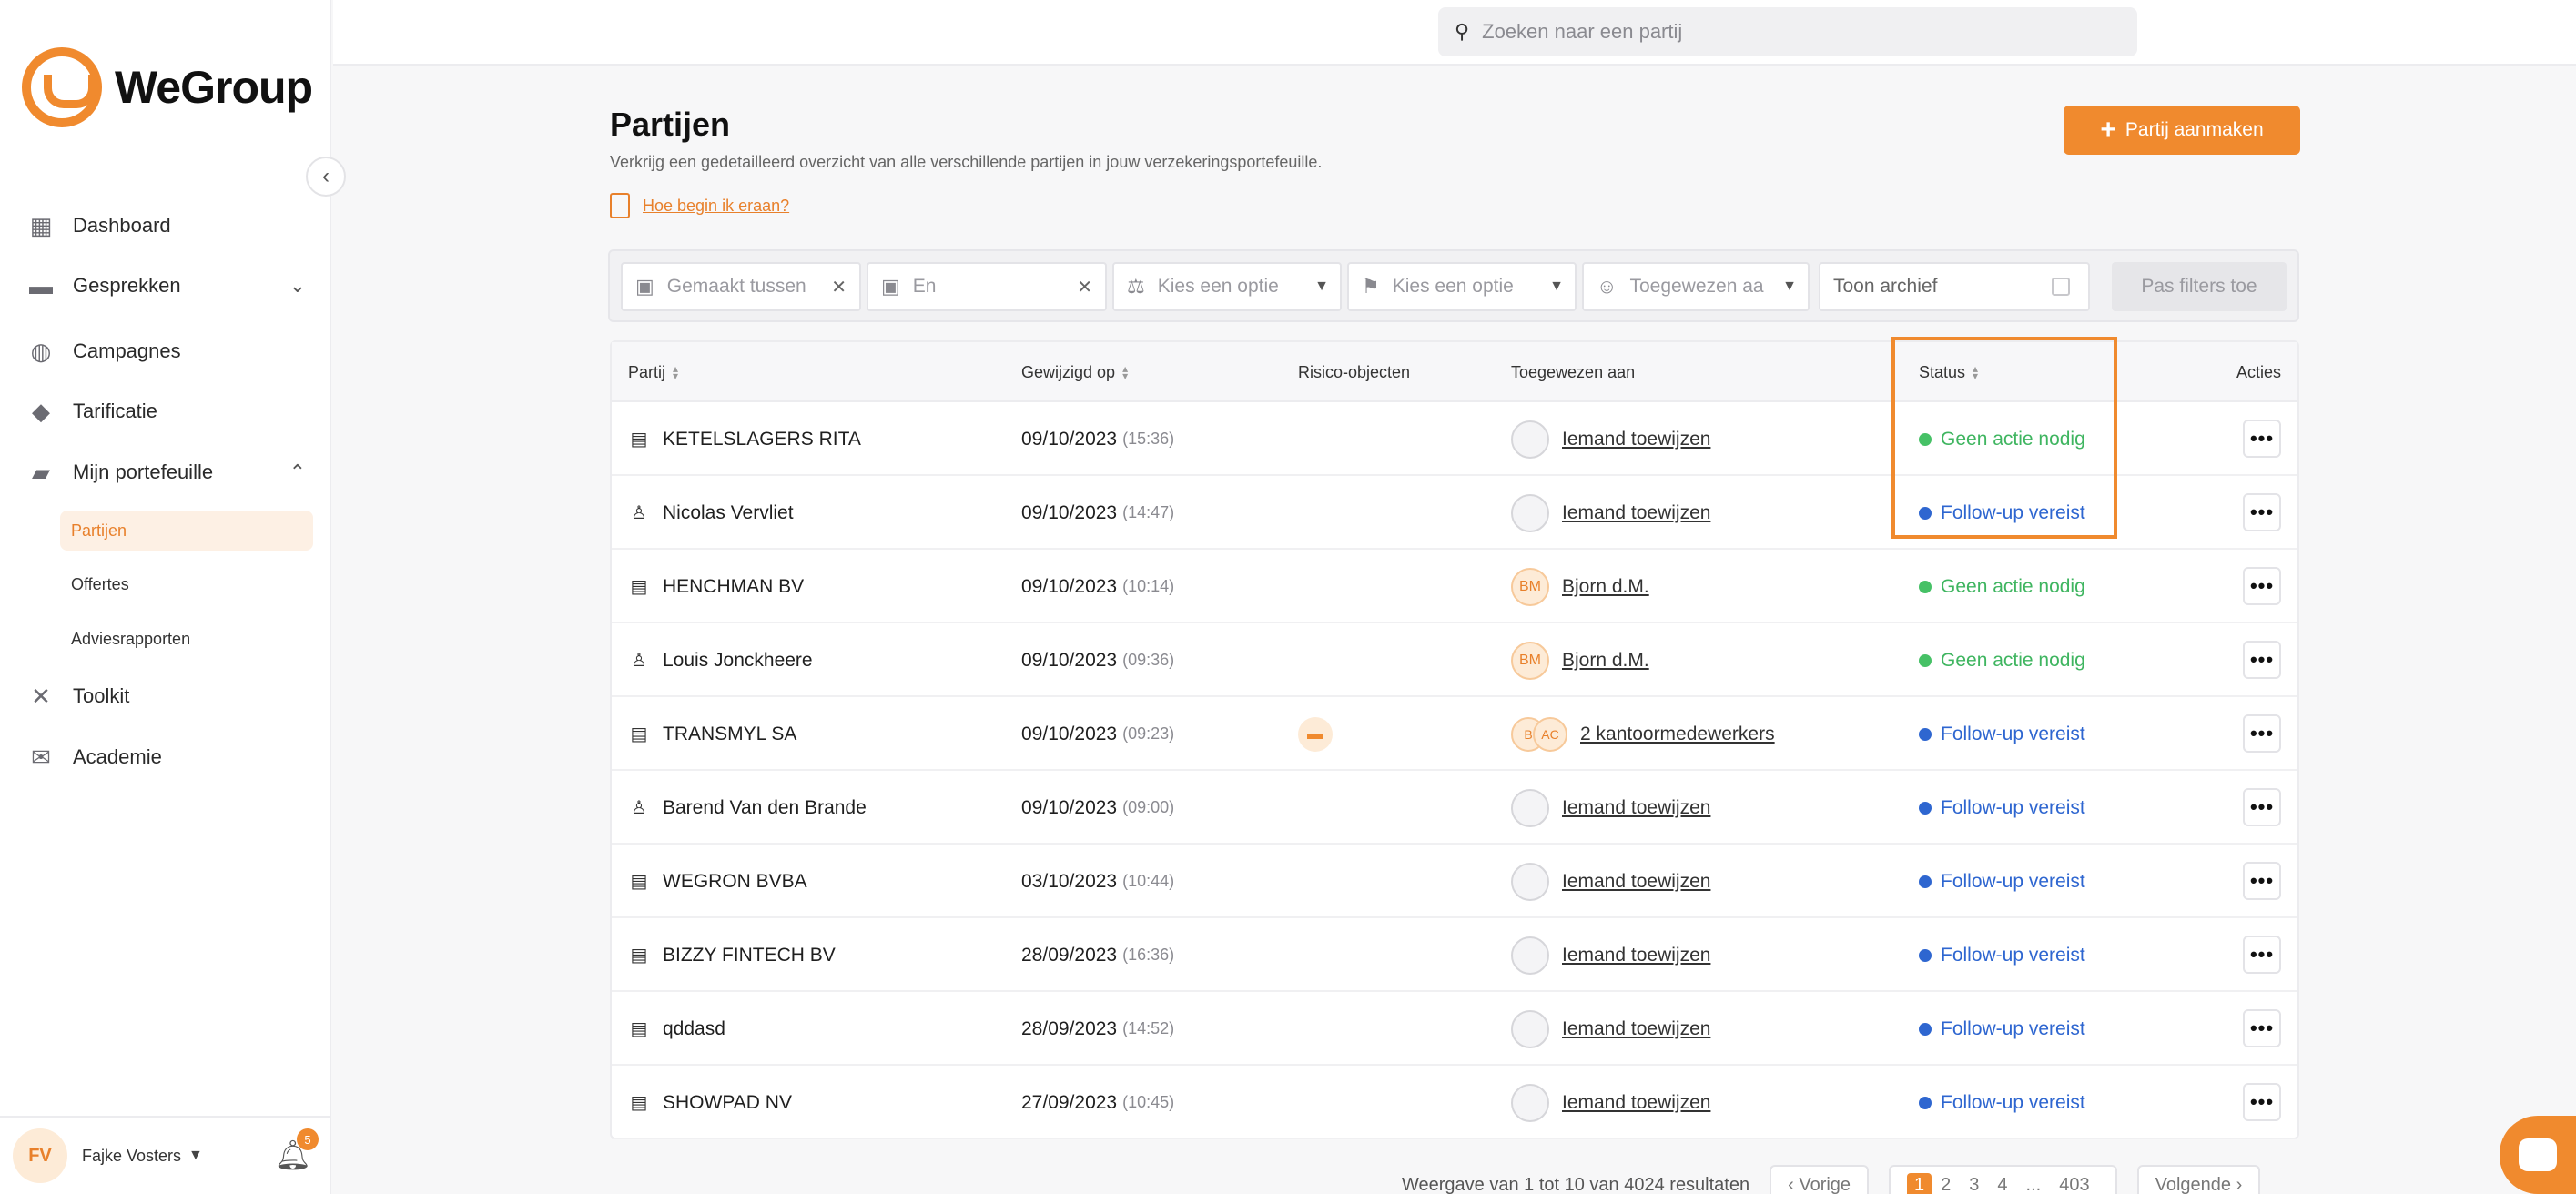  I want to click on end-date-filter: ▣ En ✕, so click(987, 286).